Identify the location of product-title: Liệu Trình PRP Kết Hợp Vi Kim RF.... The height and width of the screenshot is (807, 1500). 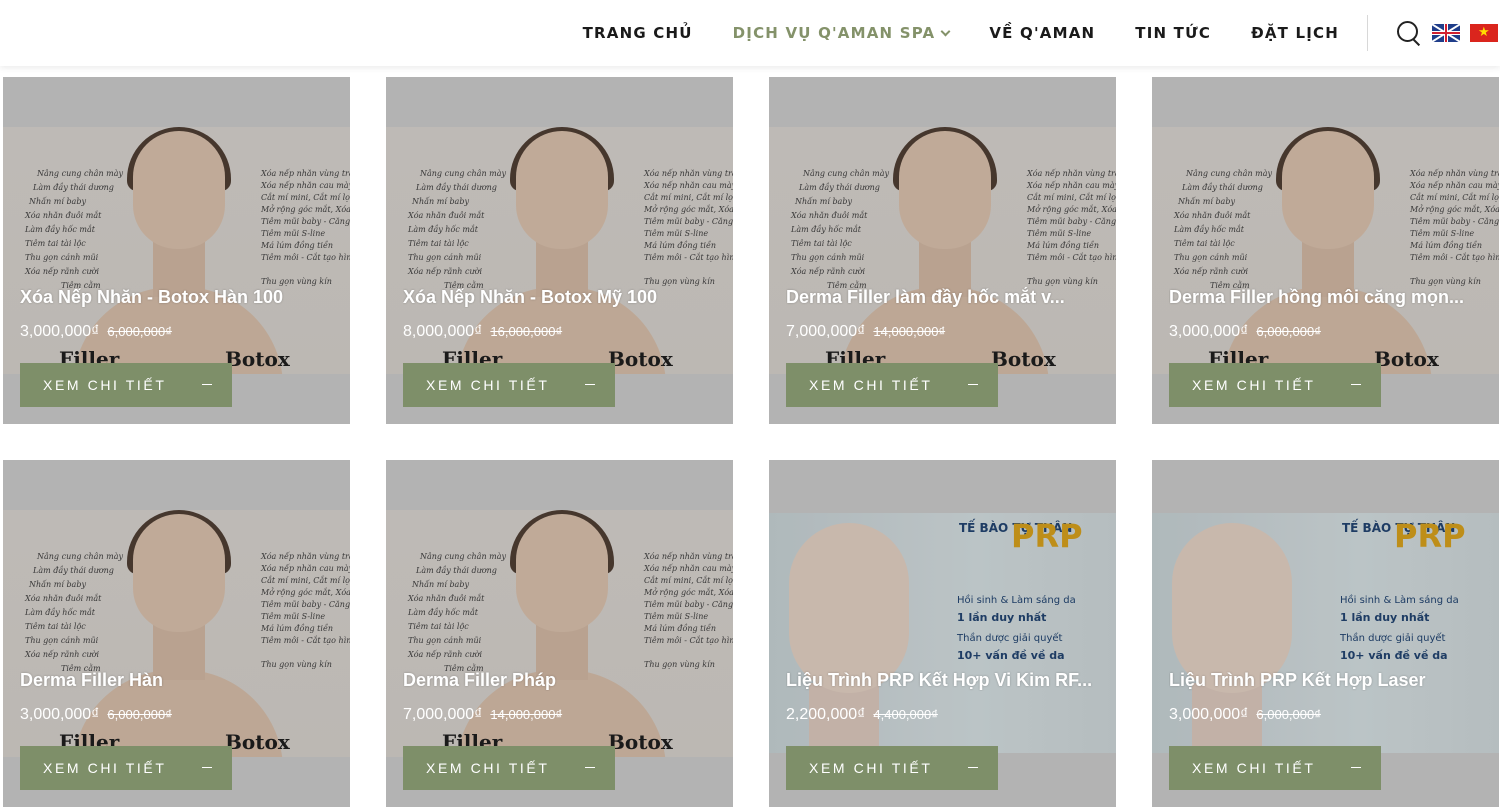
(943, 680).